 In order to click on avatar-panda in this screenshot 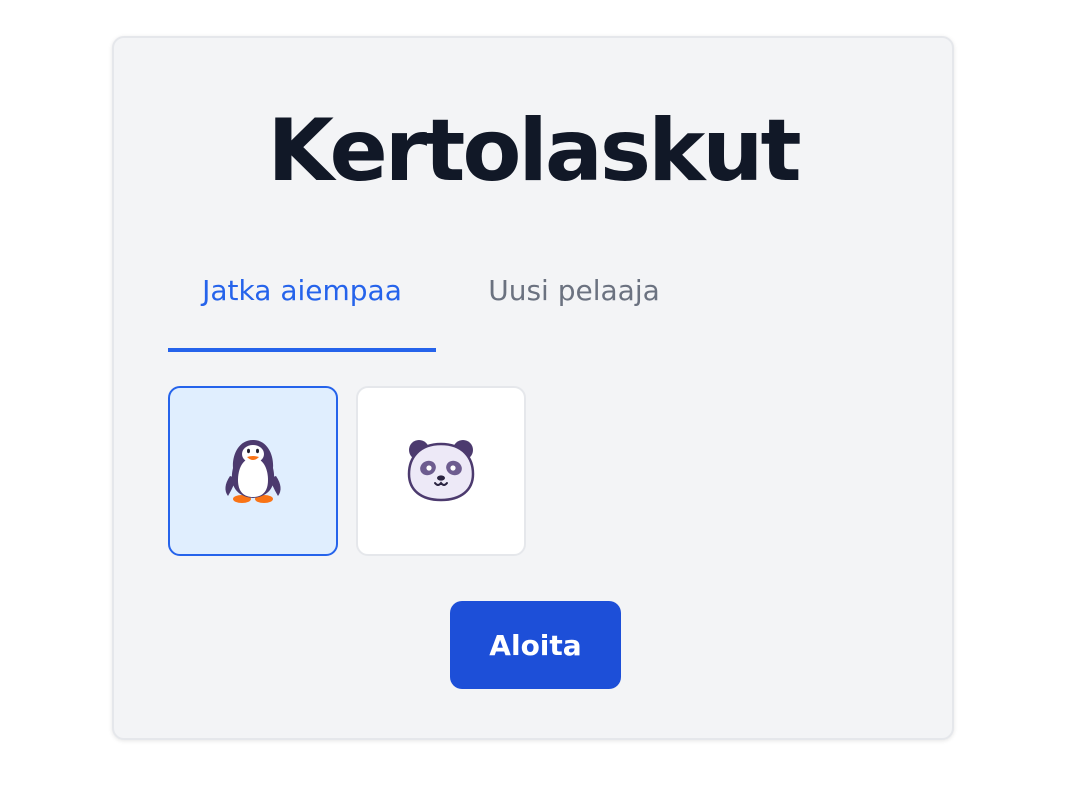, I will do `click(441, 471)`.